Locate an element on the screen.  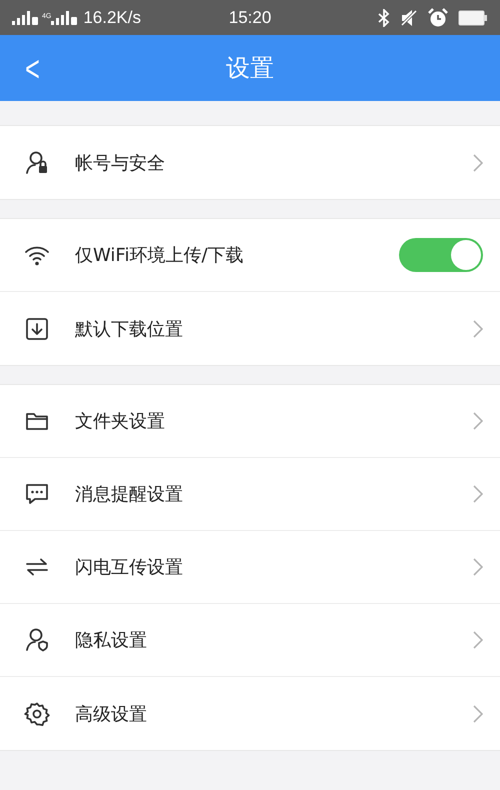
download-icon is located at coordinates (37, 329).